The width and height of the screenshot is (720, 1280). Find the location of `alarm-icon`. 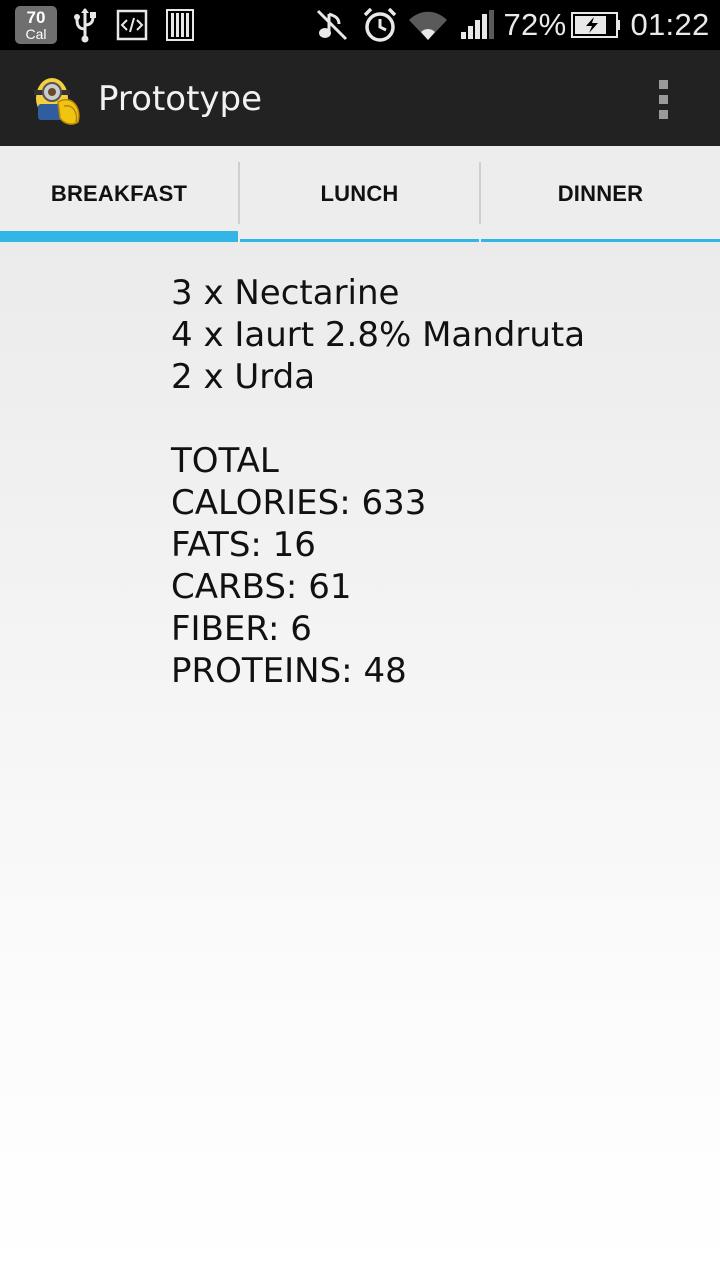

alarm-icon is located at coordinates (380, 25).